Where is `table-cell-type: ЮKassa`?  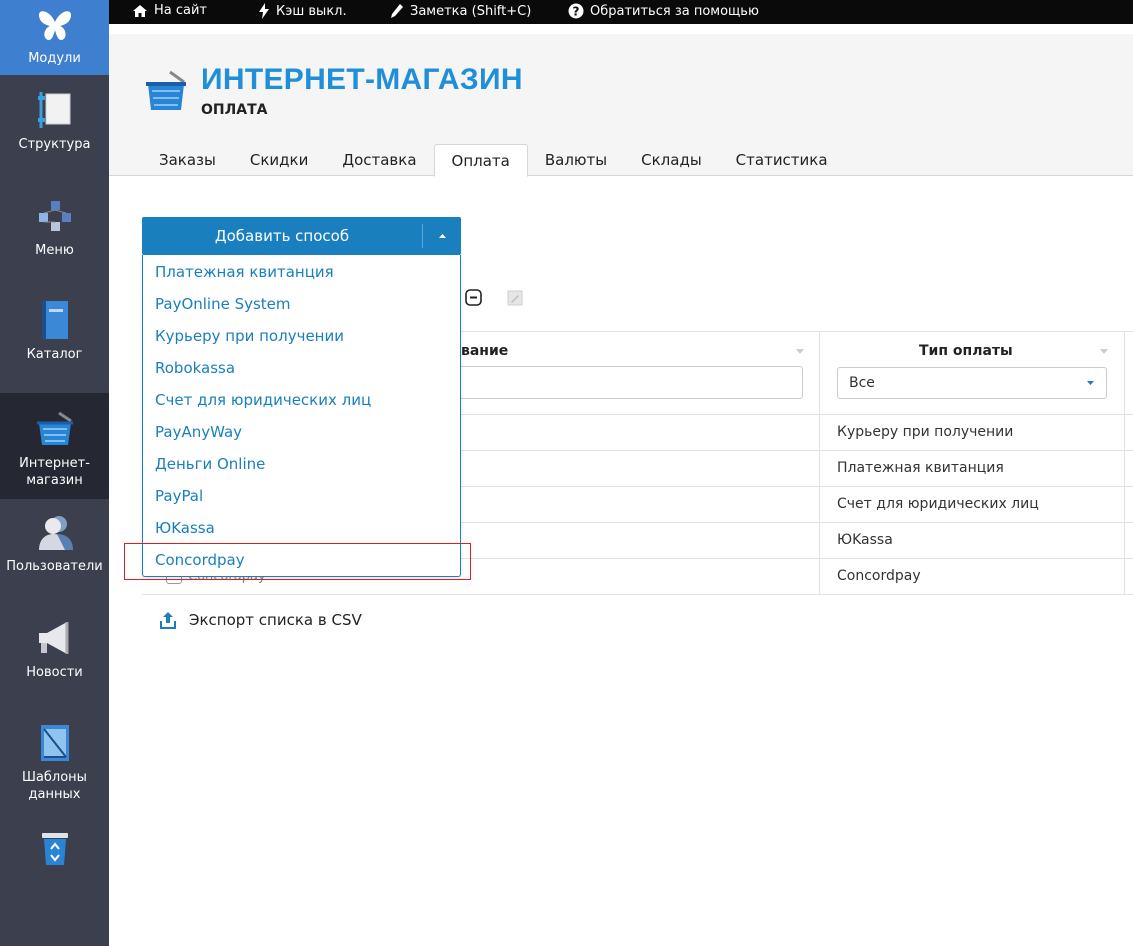 table-cell-type: ЮKassa is located at coordinates (865, 540).